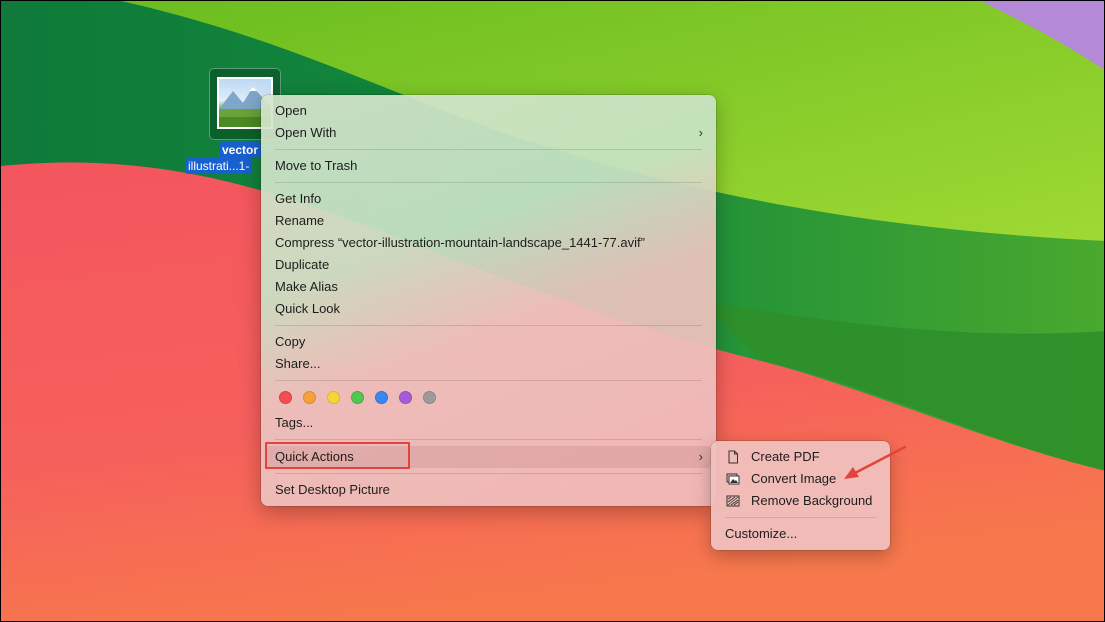  I want to click on menu-item-rename: Rename, so click(488, 221).